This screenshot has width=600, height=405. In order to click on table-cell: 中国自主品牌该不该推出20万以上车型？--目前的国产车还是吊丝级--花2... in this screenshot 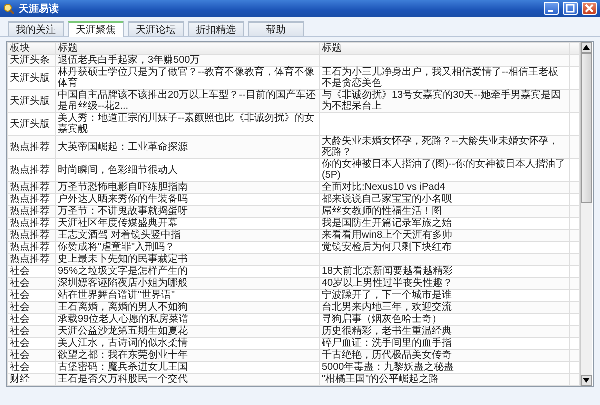, I will do `click(188, 101)`.